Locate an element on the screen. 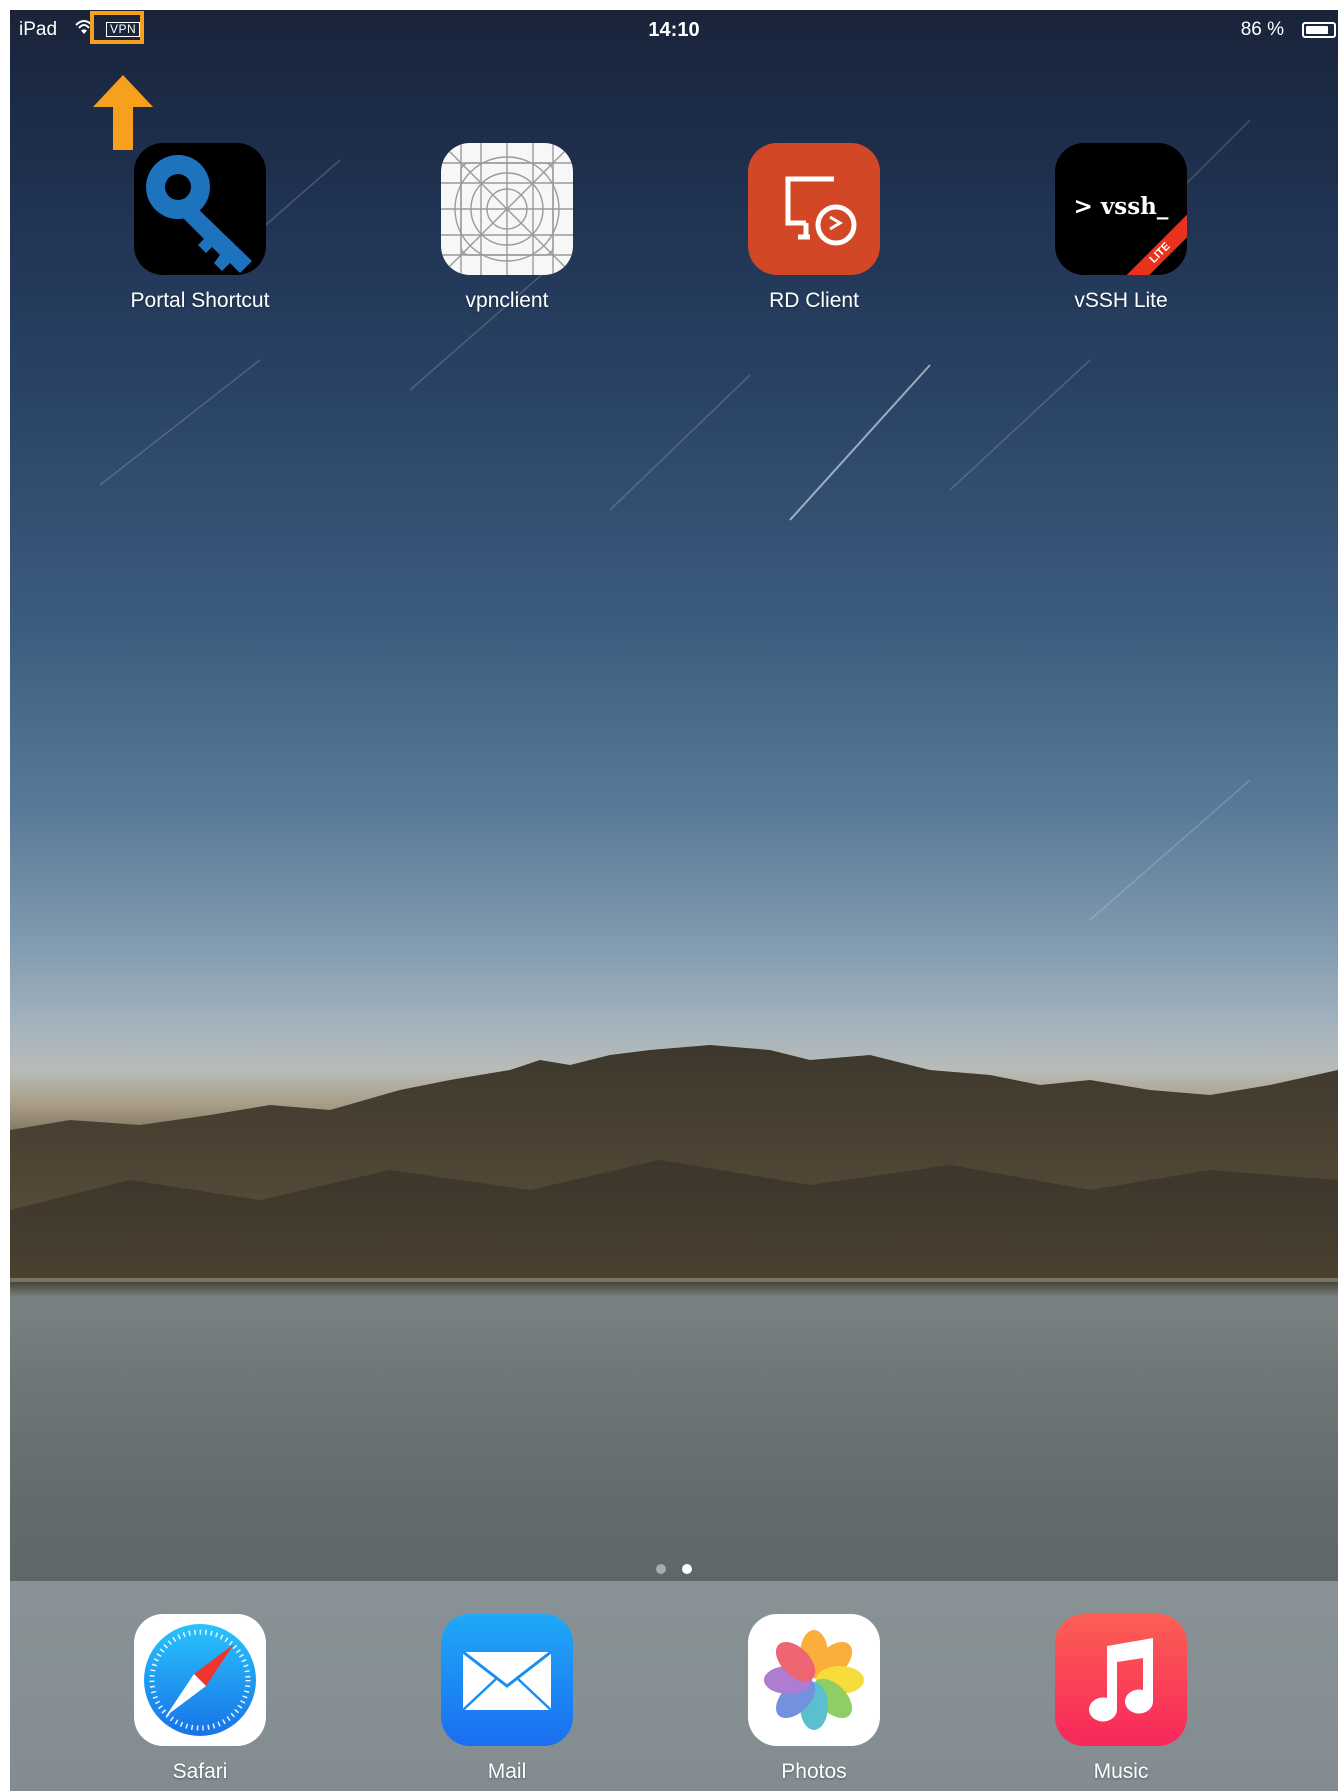 The width and height of the screenshot is (1338, 1791). app-vssh-lite: > vssh_ LITE vSSH Lite is located at coordinates (1121, 228).